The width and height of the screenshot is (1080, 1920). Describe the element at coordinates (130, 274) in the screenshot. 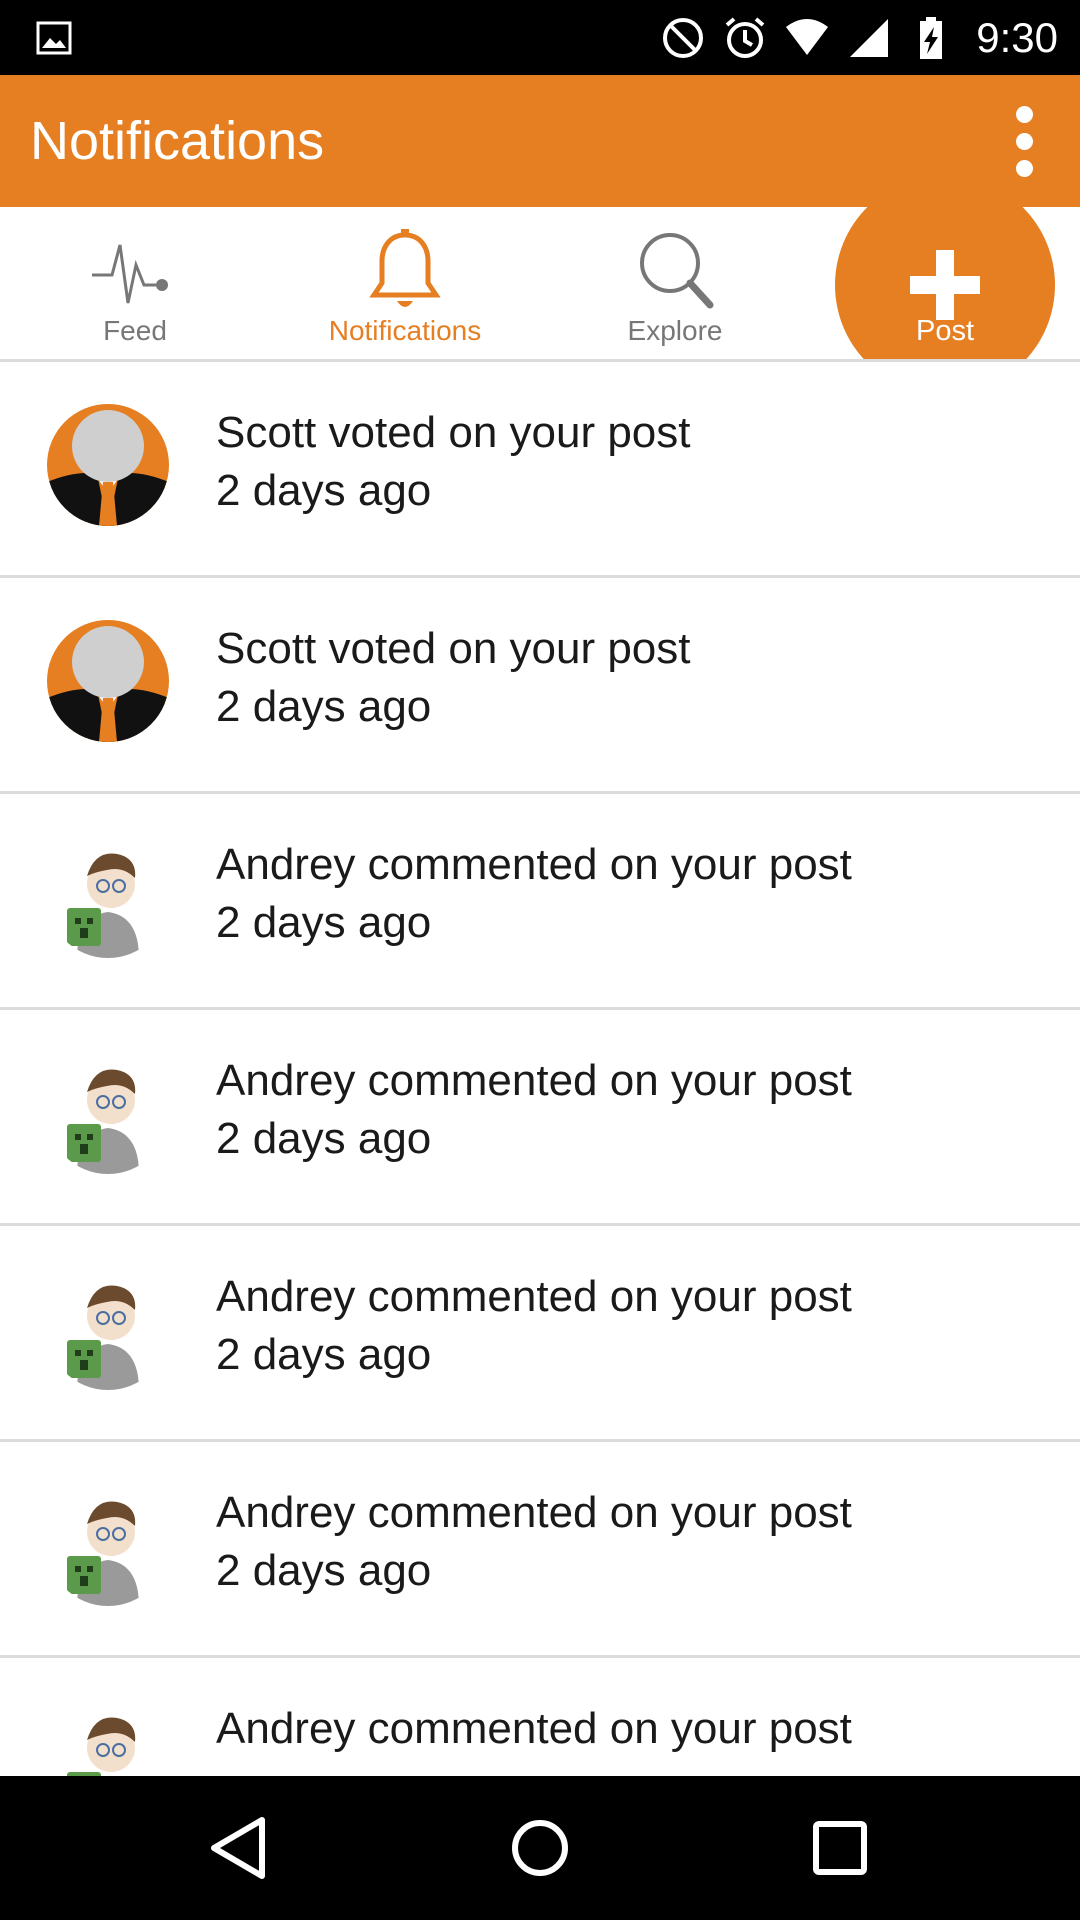

I see `pulse-icon` at that location.